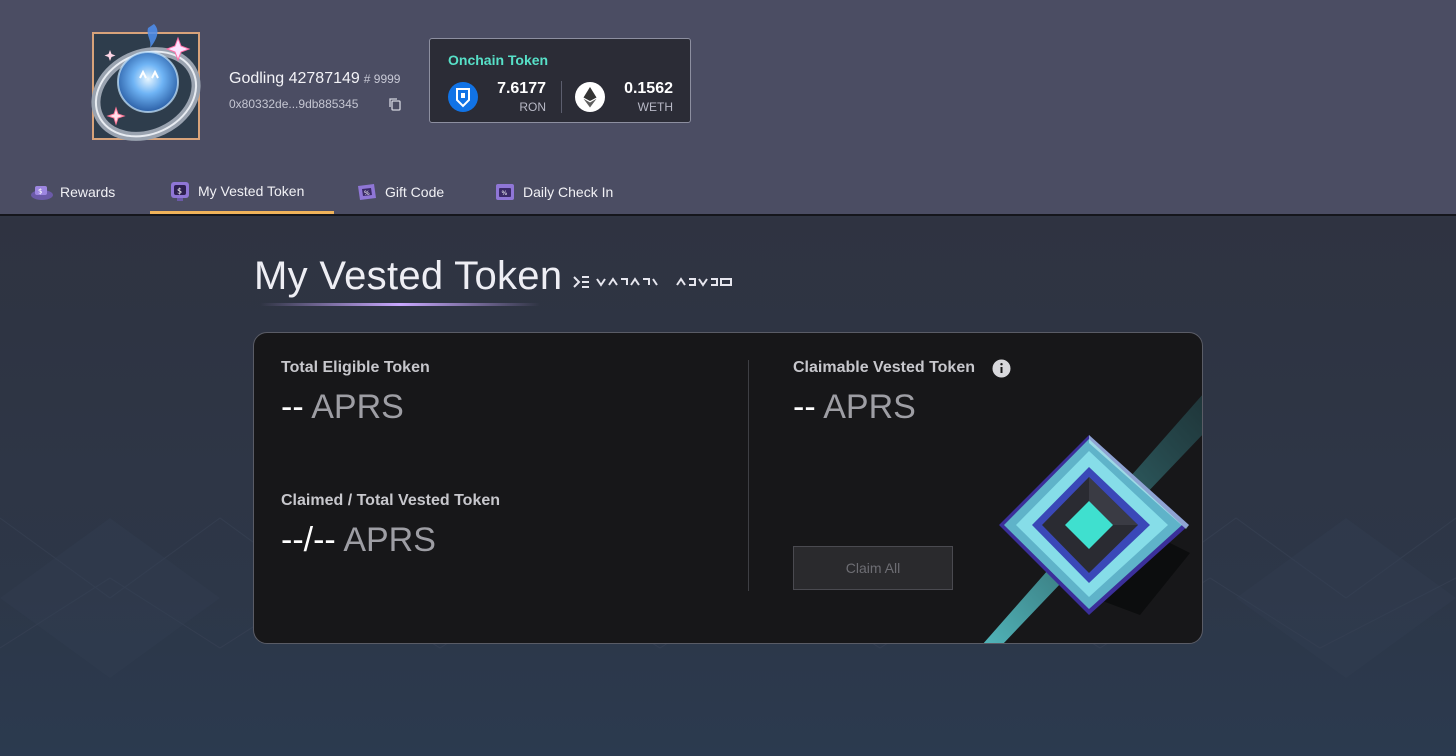  What do you see at coordinates (308, 540) in the screenshot?
I see `claimed-total-amount: --/--` at bounding box center [308, 540].